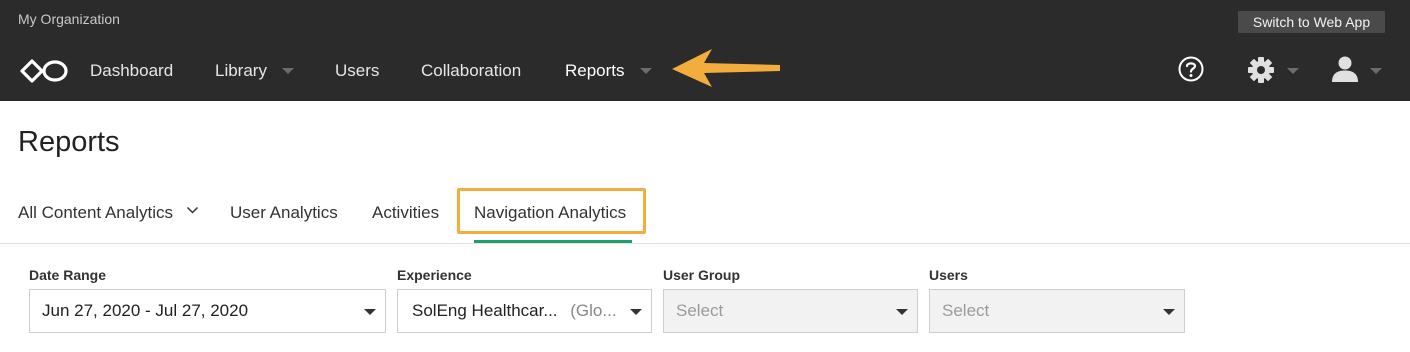  What do you see at coordinates (1345, 69) in the screenshot?
I see `user-icon` at bounding box center [1345, 69].